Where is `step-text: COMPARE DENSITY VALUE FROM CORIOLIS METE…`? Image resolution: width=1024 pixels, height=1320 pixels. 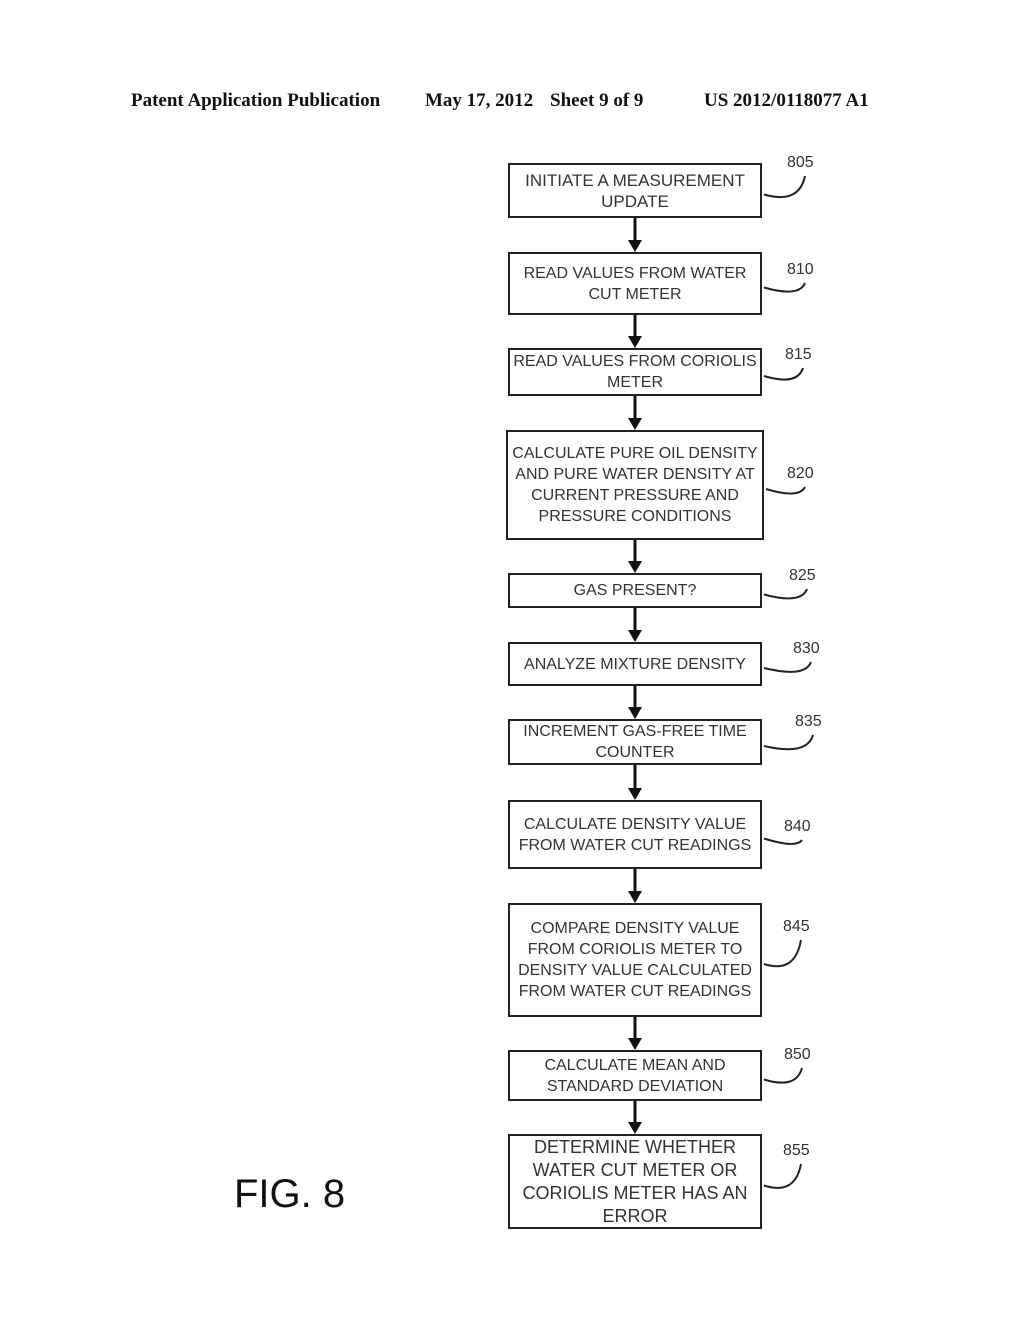 step-text: COMPARE DENSITY VALUE FROM CORIOLIS METE… is located at coordinates (635, 960).